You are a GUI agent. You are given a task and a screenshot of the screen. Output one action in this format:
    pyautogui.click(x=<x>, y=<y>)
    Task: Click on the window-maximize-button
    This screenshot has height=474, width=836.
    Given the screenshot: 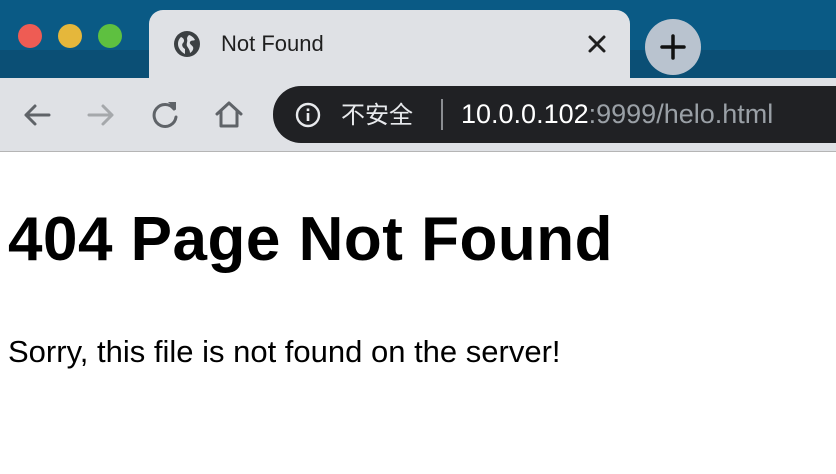 What is the action you would take?
    pyautogui.click(x=110, y=36)
    